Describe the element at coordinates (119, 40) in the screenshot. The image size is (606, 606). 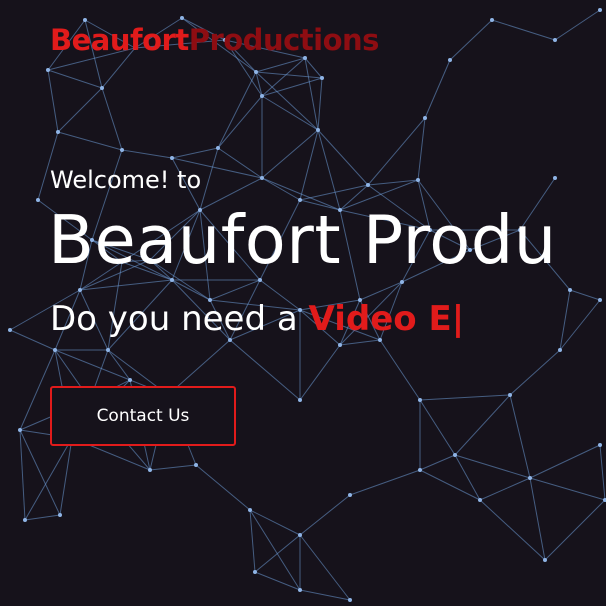
I see `logo-text-beaufort: Beaufort` at that location.